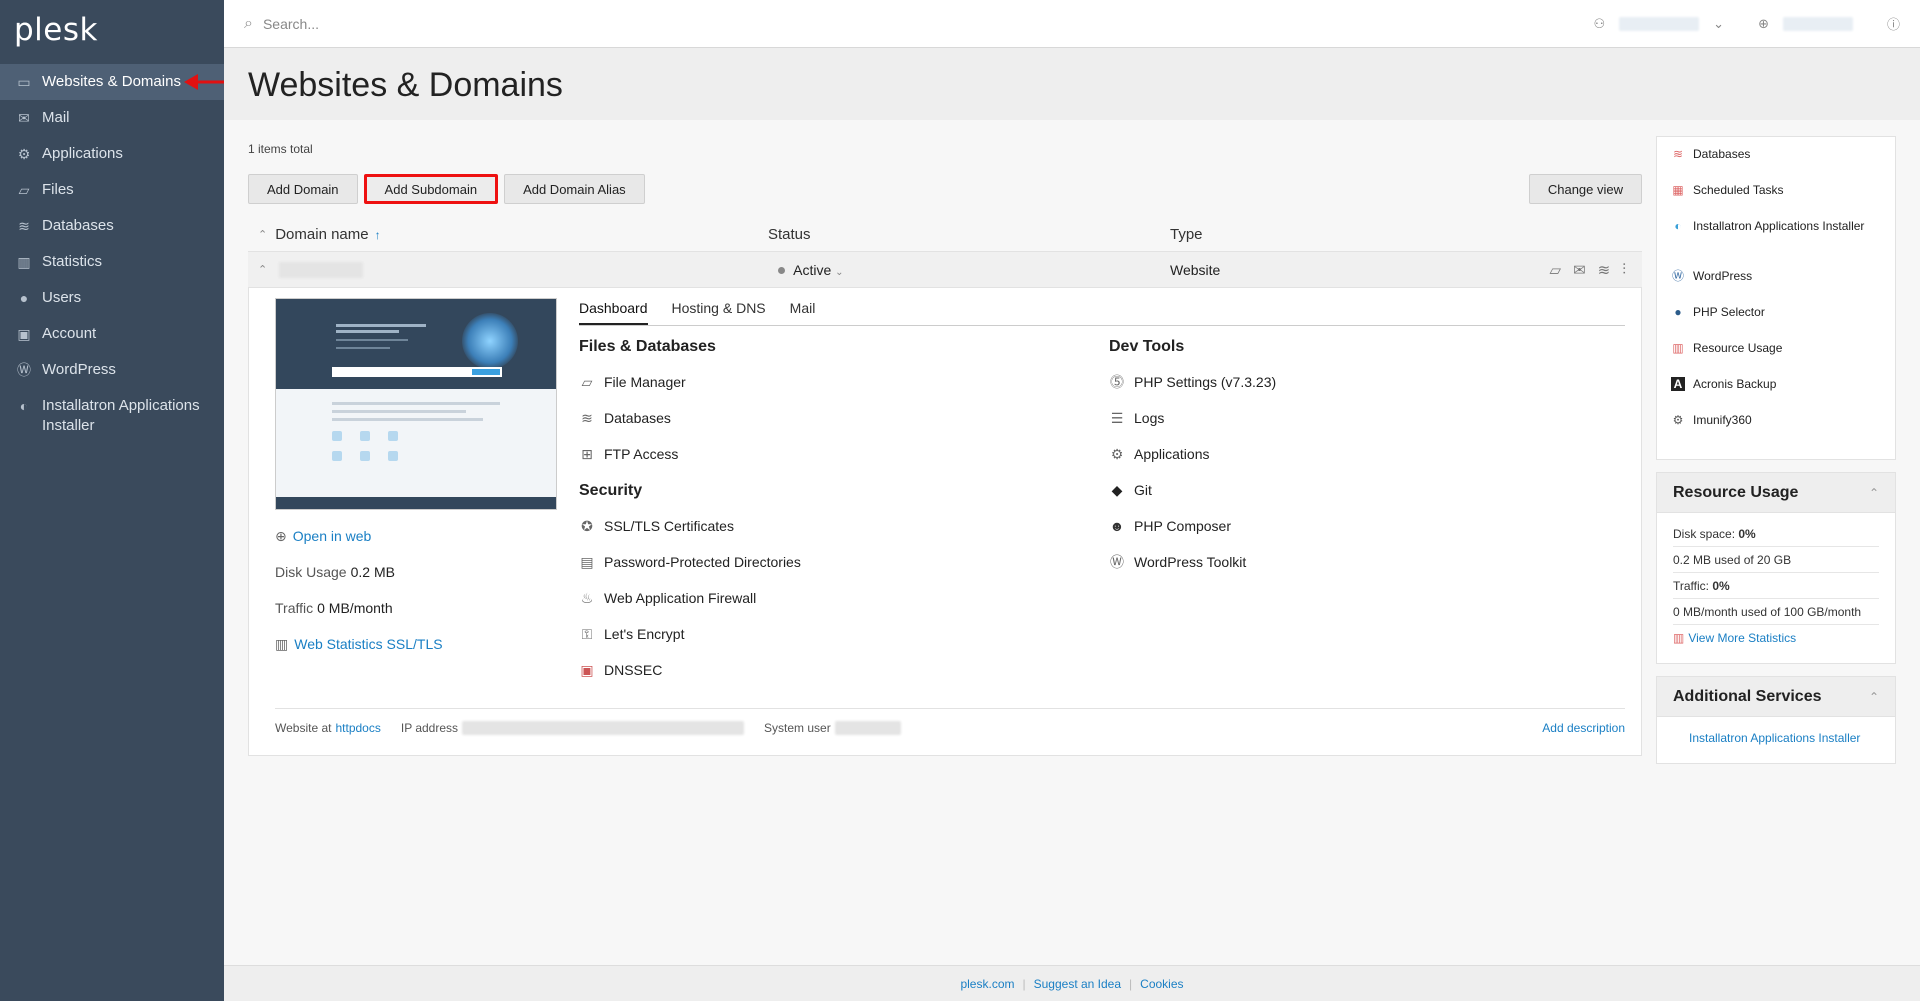 This screenshot has height=1001, width=1920. Describe the element at coordinates (1776, 244) in the screenshot. I see `side-link-installatron: ◐ Installatron Applications Installer` at that location.